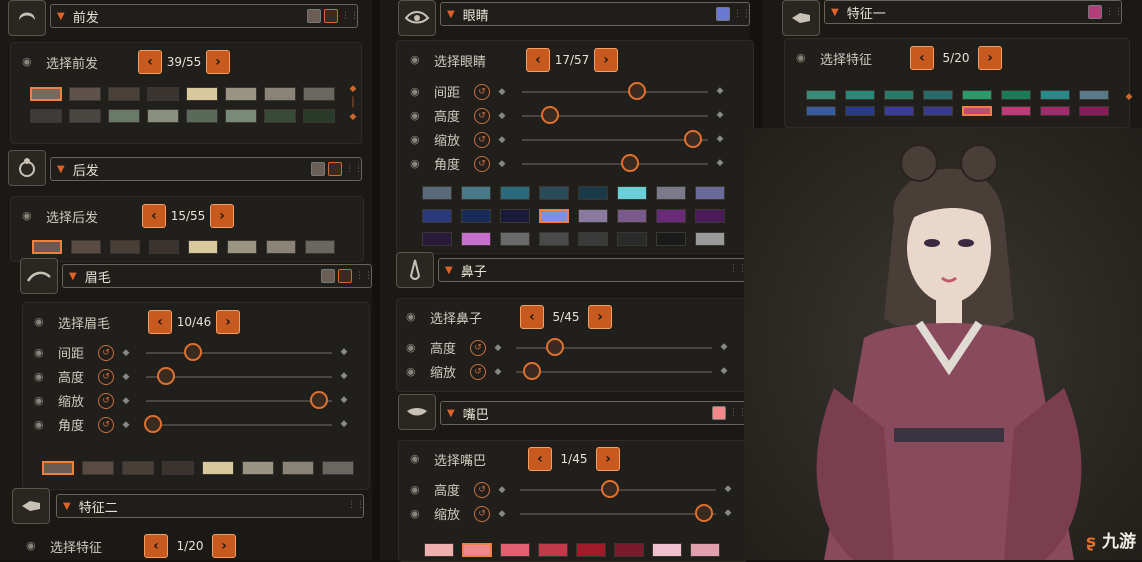  What do you see at coordinates (1129, 104) in the screenshot?
I see `scroll-handle: ◆` at bounding box center [1129, 104].